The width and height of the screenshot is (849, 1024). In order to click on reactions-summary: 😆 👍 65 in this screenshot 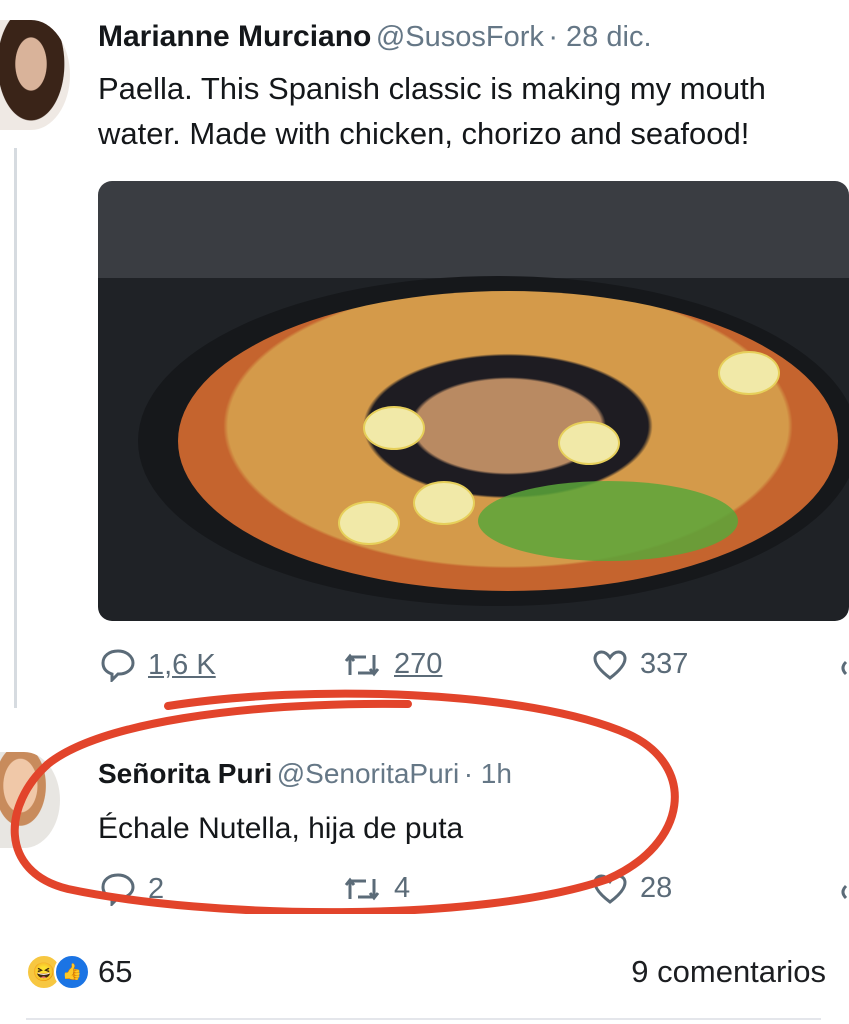, I will do `click(79, 972)`.